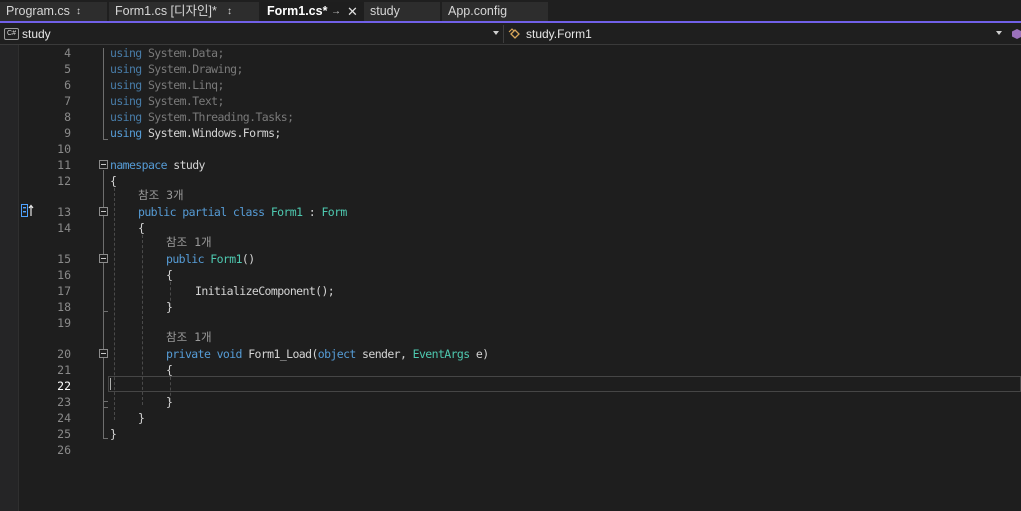 This screenshot has height=511, width=1021. I want to click on code-line: 5 using System.Drawing;, so click(510, 69).